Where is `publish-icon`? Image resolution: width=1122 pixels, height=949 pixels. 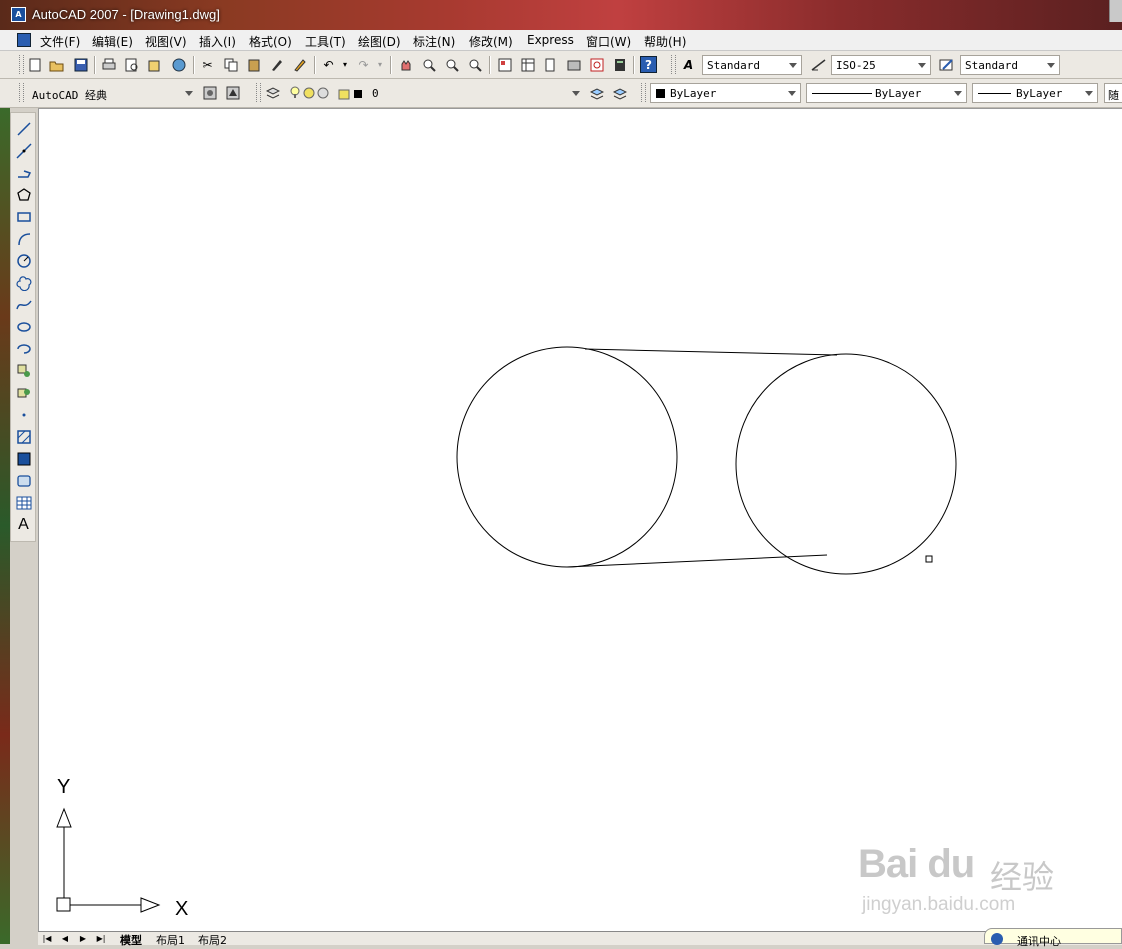
publish-icon is located at coordinates (154, 64).